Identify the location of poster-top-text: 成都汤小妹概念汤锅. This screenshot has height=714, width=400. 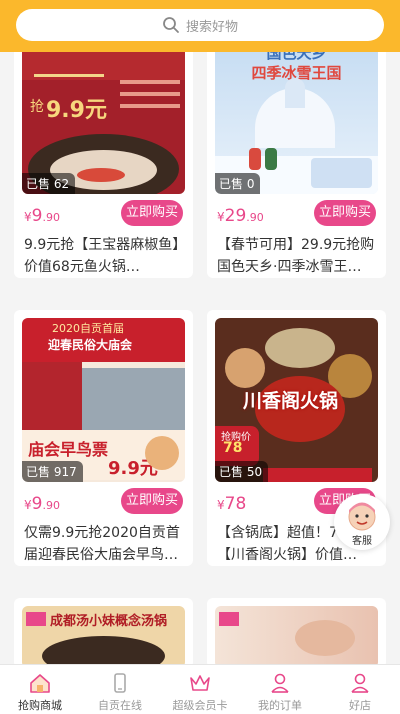
(109, 621).